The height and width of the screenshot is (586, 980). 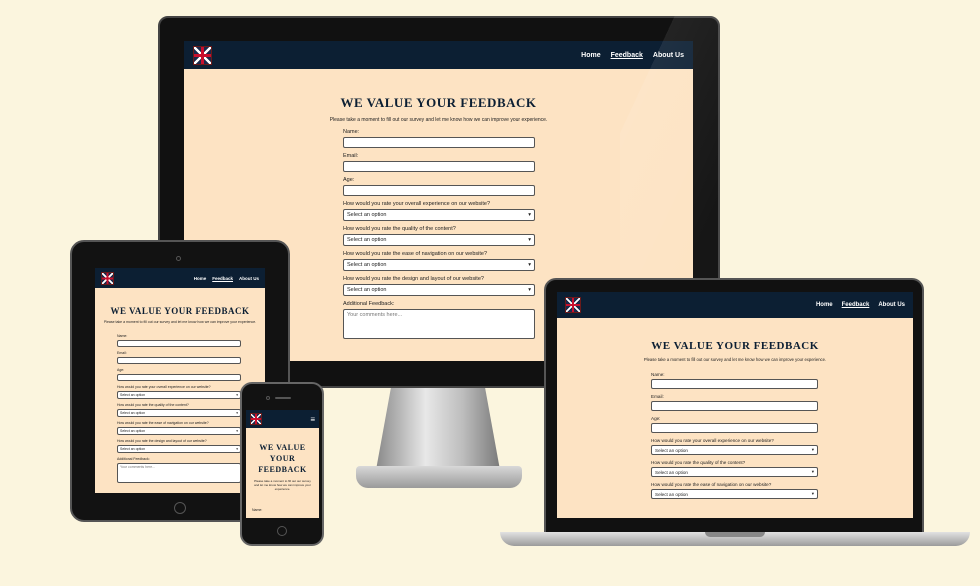 What do you see at coordinates (735, 534) in the screenshot?
I see `laptop-trackpad-notch` at bounding box center [735, 534].